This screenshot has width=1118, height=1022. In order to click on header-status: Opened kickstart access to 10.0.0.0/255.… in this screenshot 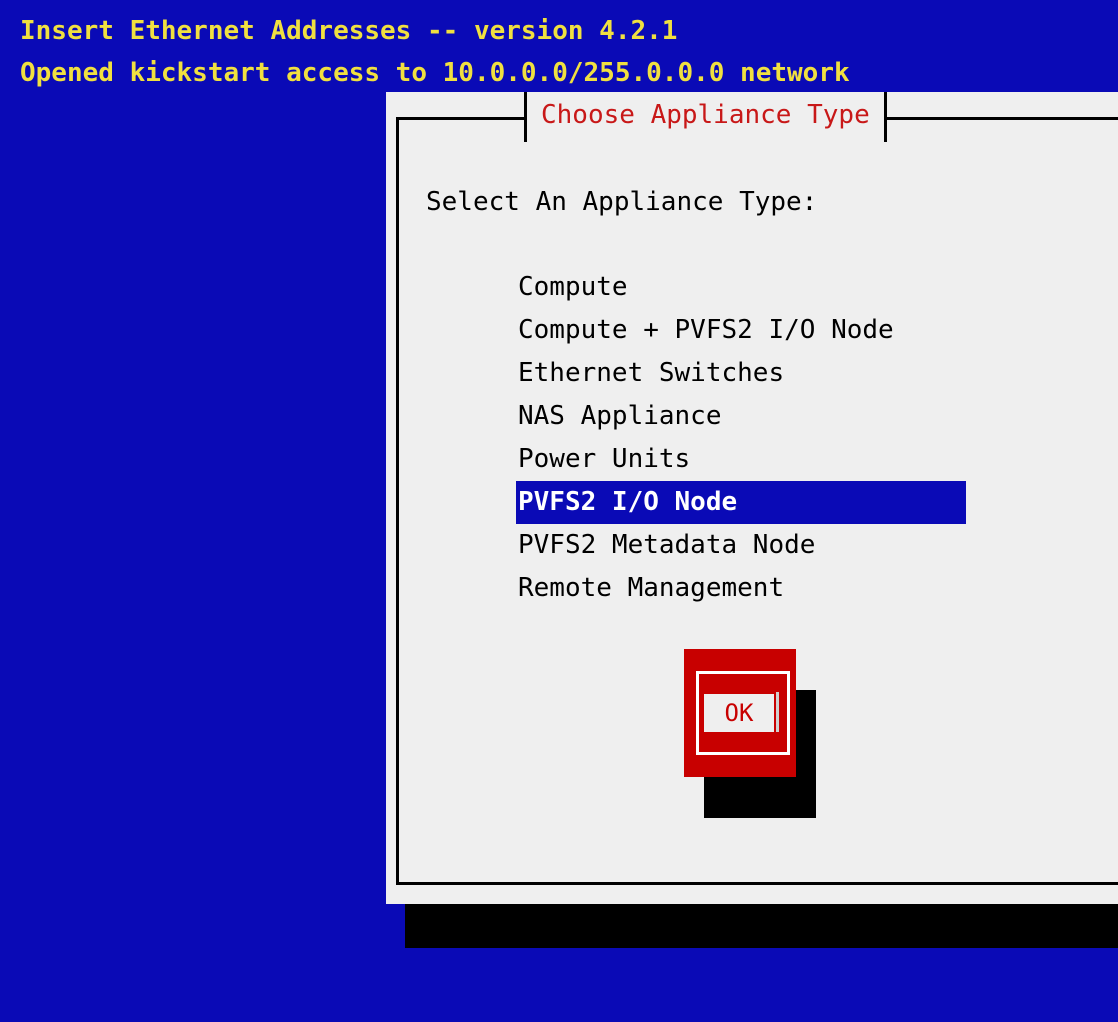, I will do `click(435, 73)`.